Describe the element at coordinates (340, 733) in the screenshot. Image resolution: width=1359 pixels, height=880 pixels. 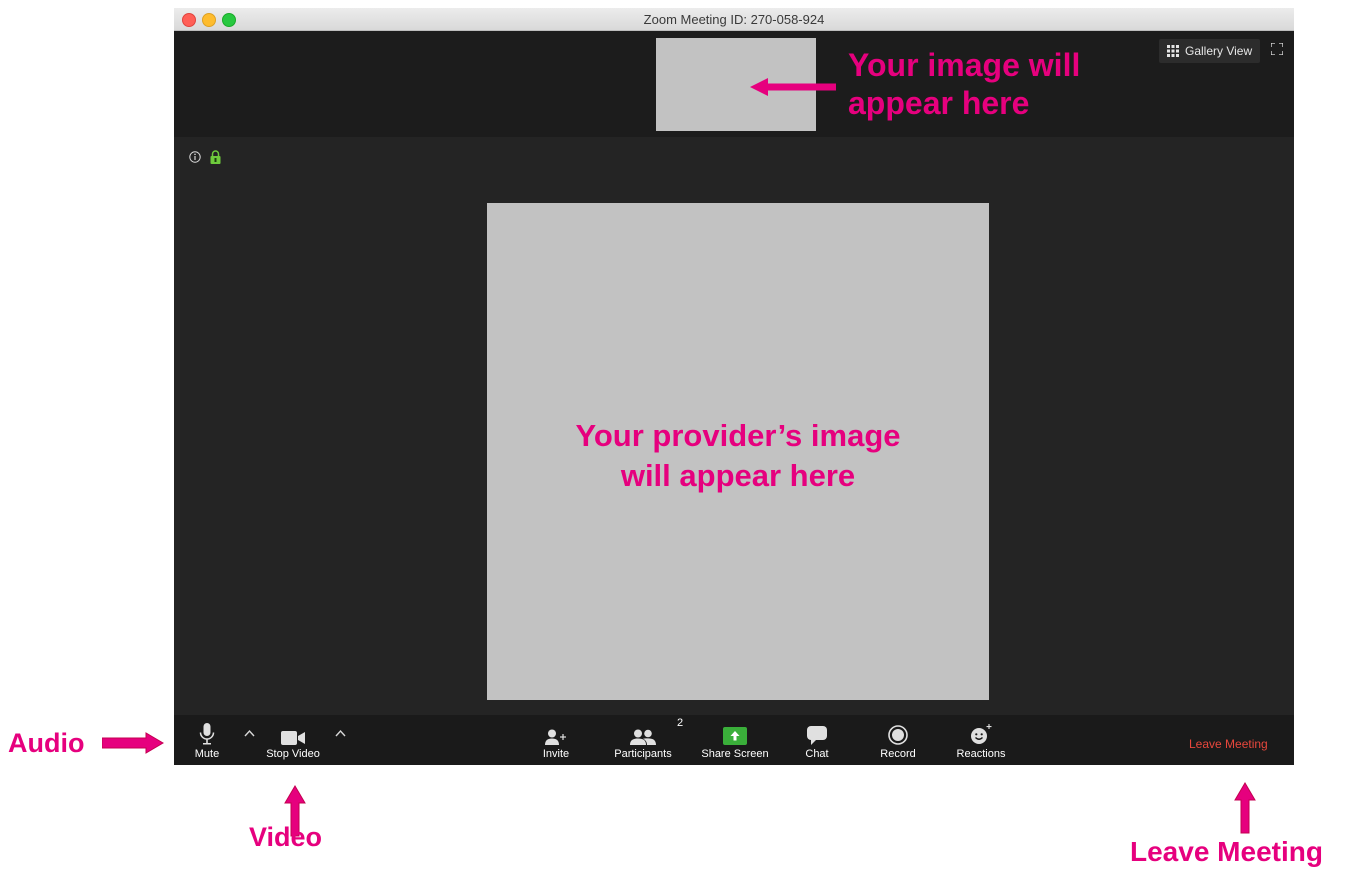
I see `video-options-chevron-up-icon` at that location.